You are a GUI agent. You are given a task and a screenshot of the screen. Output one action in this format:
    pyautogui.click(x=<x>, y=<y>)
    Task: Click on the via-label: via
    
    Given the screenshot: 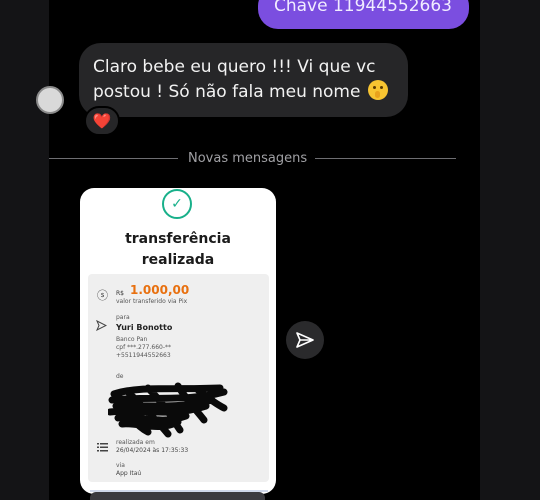 What is the action you would take?
    pyautogui.click(x=120, y=465)
    